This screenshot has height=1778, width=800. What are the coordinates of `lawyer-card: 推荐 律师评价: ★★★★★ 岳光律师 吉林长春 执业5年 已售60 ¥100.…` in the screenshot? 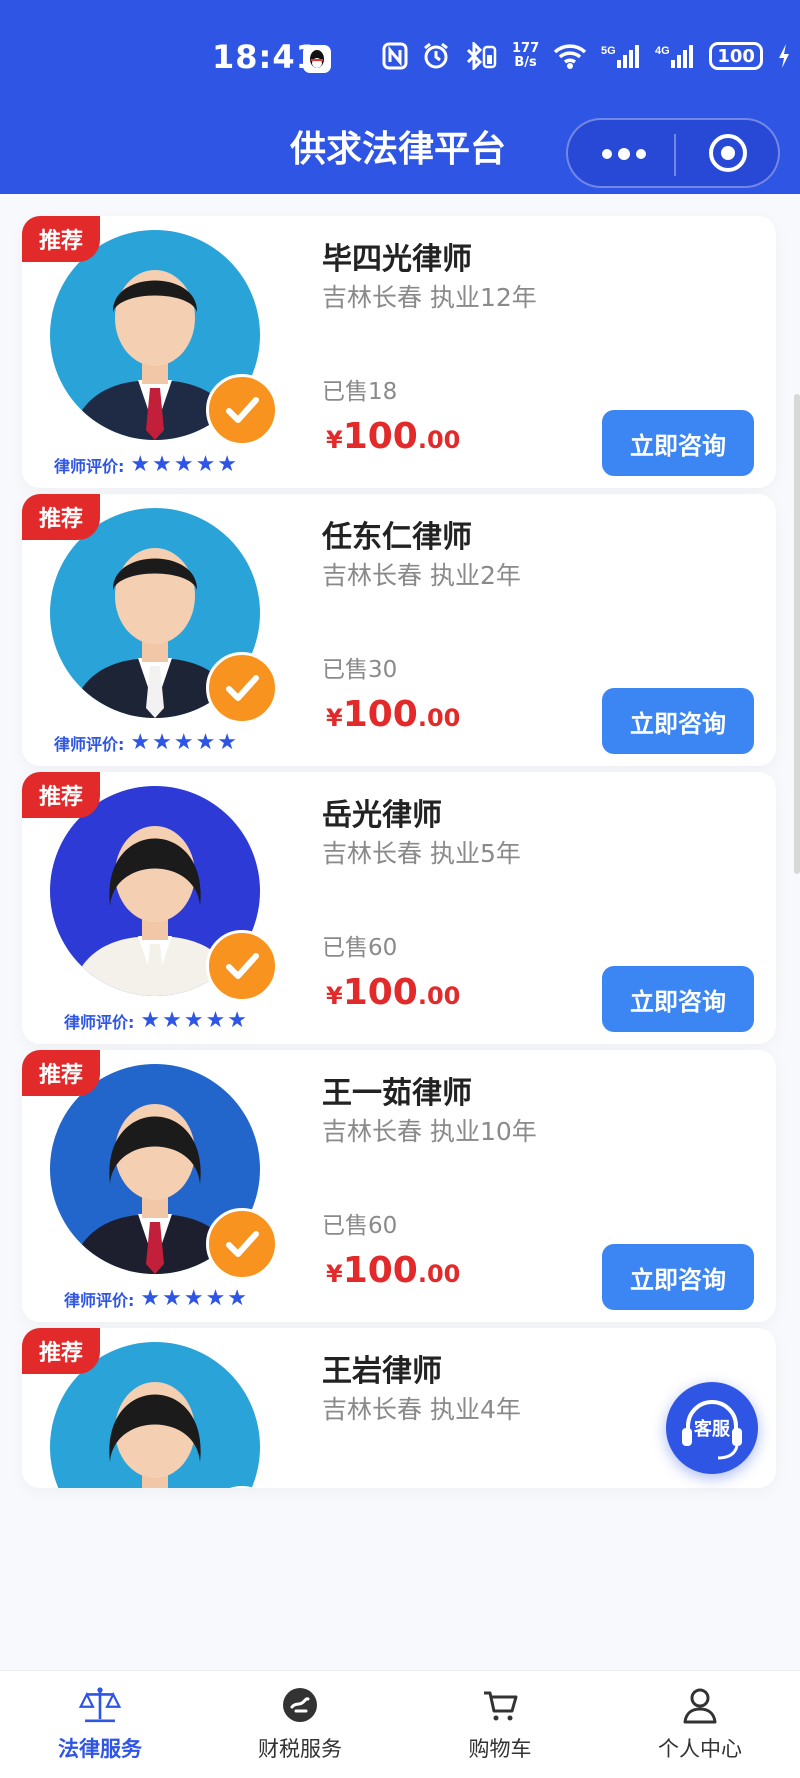 It's located at (399, 908).